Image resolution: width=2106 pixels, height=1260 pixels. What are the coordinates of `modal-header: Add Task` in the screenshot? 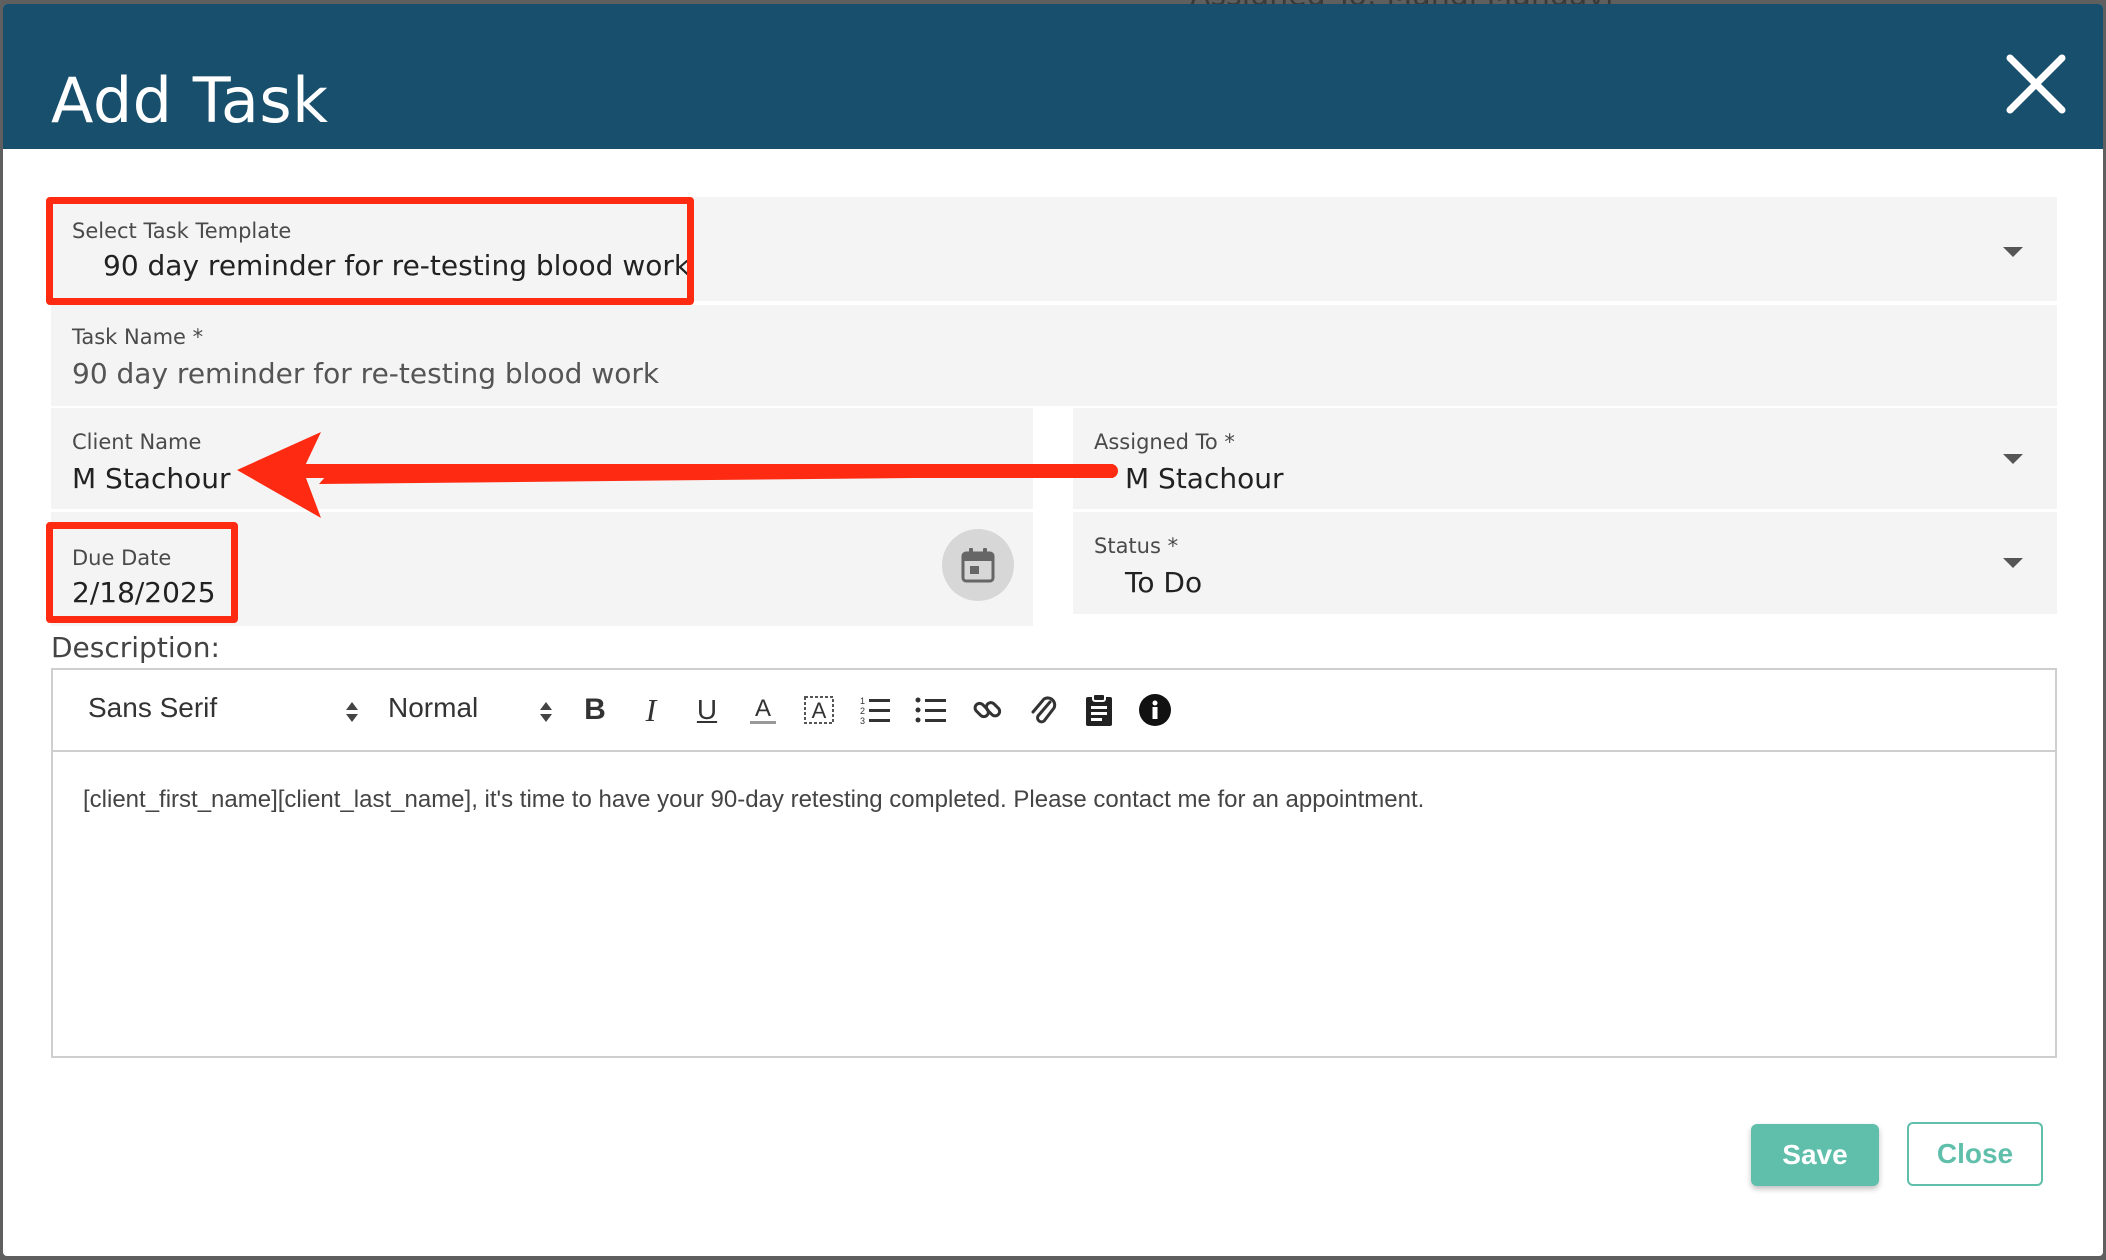 It's located at (1053, 76).